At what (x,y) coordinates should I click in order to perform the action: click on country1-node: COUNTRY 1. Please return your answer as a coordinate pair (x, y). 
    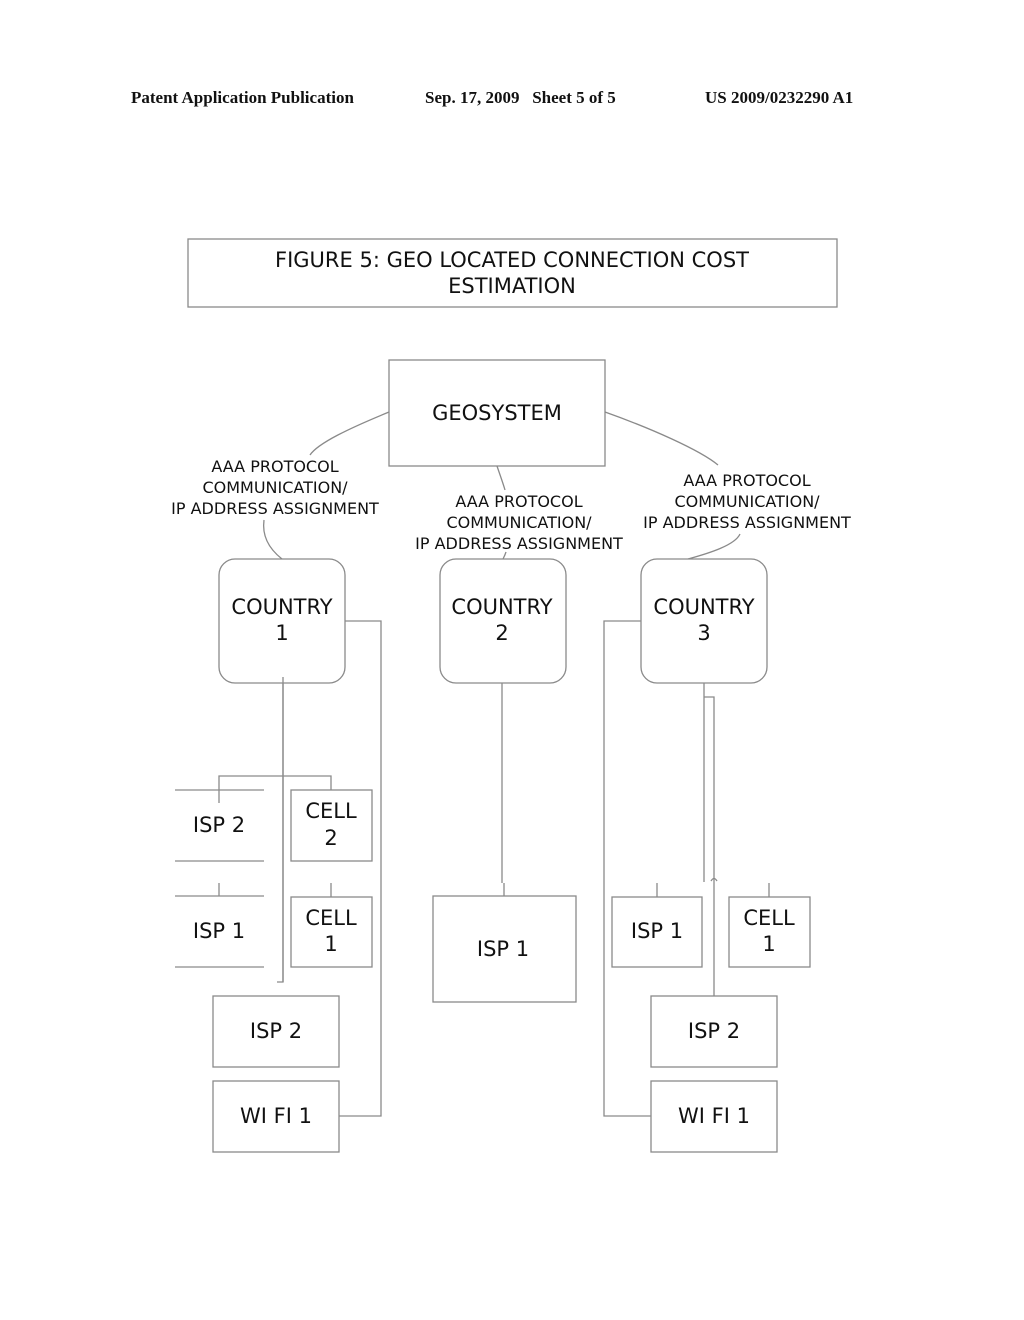
    Looking at the image, I should click on (282, 621).